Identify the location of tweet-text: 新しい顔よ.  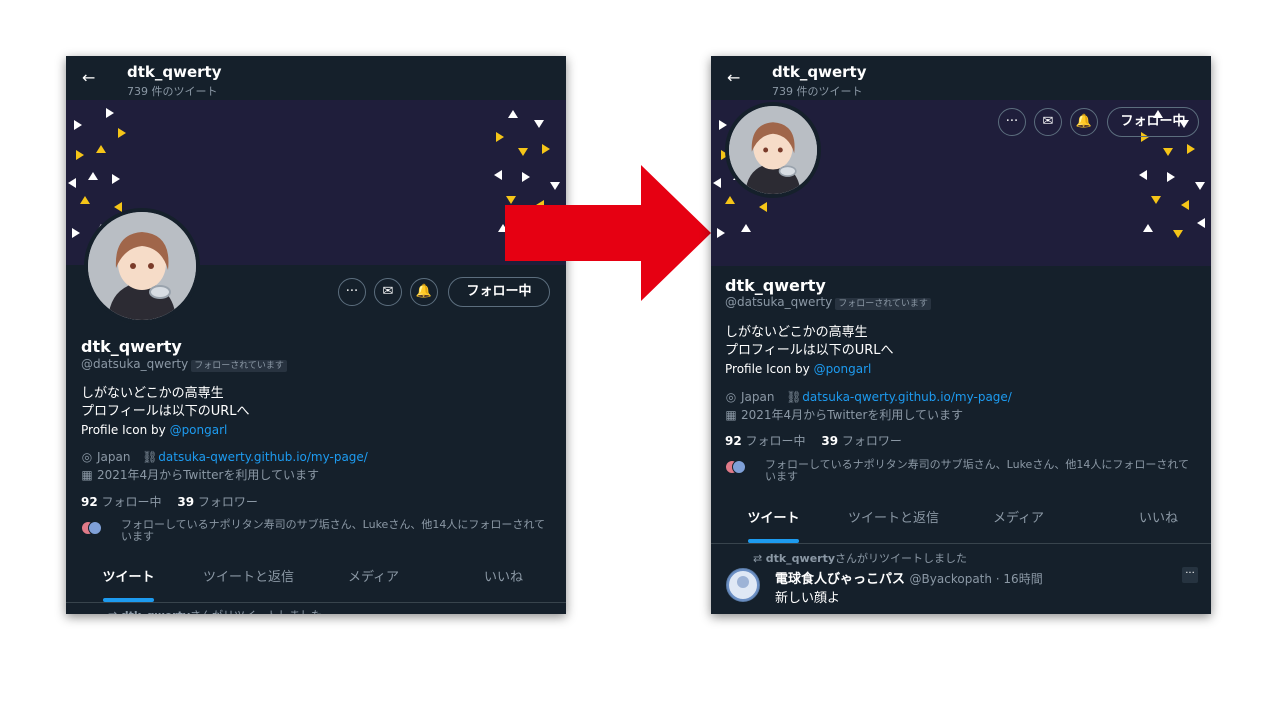
(808, 598).